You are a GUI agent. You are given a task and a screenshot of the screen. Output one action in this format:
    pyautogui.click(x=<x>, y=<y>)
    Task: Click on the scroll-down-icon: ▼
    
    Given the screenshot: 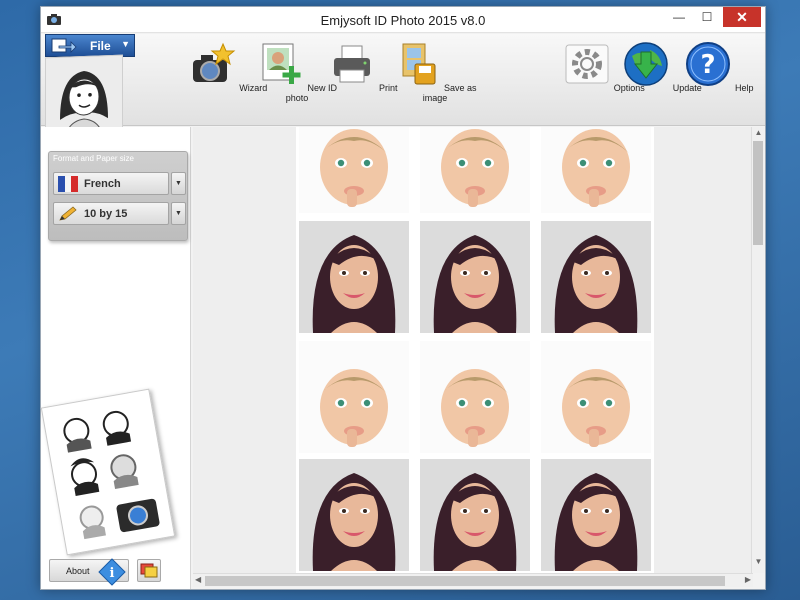 What is the action you would take?
    pyautogui.click(x=758, y=561)
    